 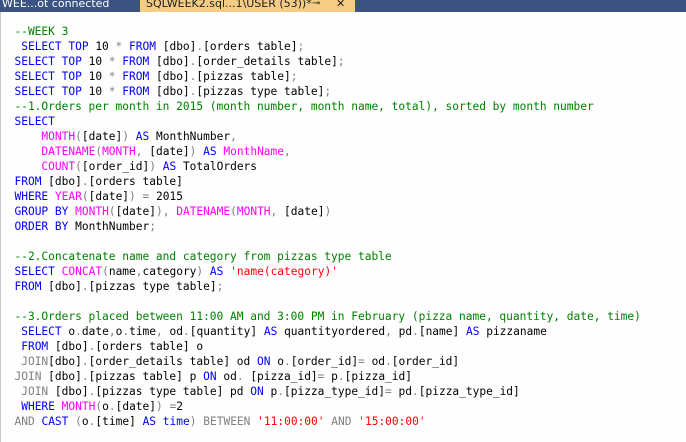 What do you see at coordinates (321, 286) in the screenshot?
I see `code-line: FROM [dbo].[pizzas type table];` at bounding box center [321, 286].